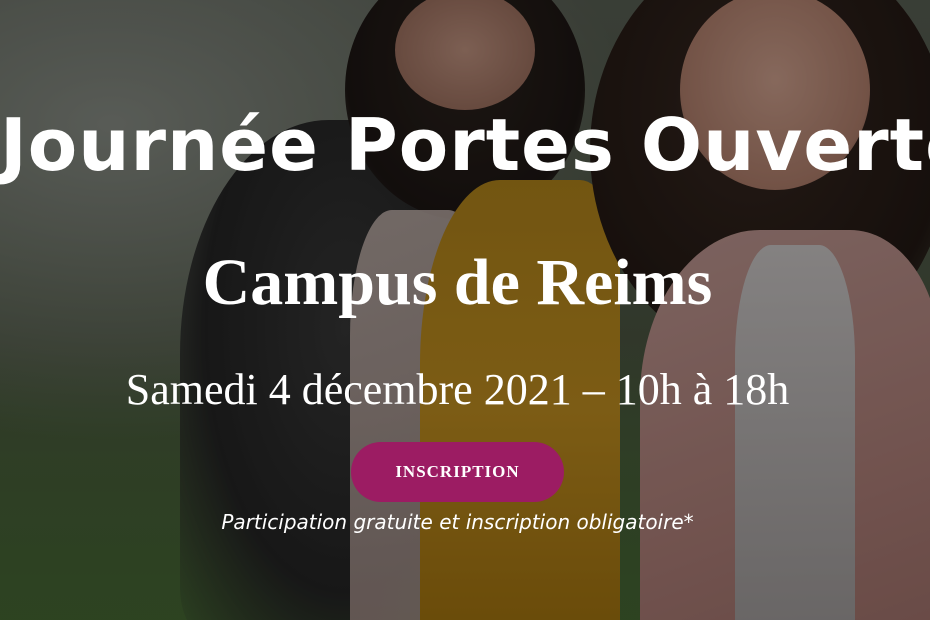 Image resolution: width=930 pixels, height=620 pixels. I want to click on event-date: Samedi 4 décembre 2021 – 10h à 18h, so click(457, 389).